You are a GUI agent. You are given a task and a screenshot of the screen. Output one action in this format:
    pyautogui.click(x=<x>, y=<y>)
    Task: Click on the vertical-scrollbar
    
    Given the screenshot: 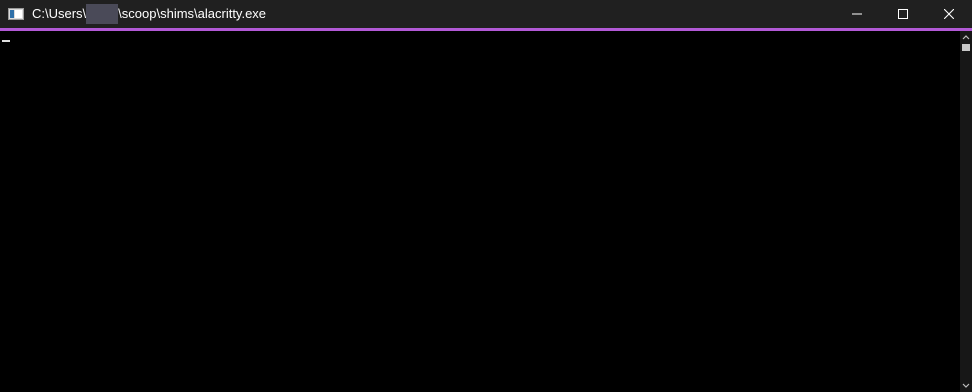 What is the action you would take?
    pyautogui.click(x=966, y=211)
    